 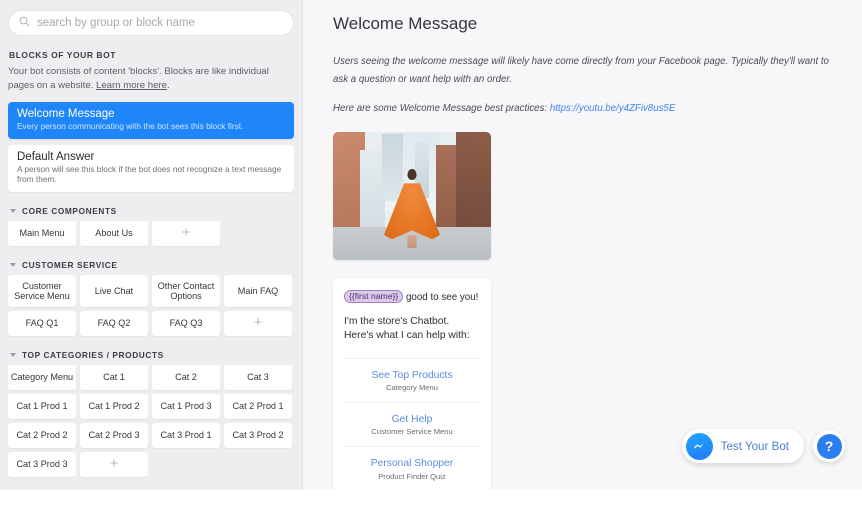 I want to click on quick-reply-label: See Top Products, so click(x=412, y=375).